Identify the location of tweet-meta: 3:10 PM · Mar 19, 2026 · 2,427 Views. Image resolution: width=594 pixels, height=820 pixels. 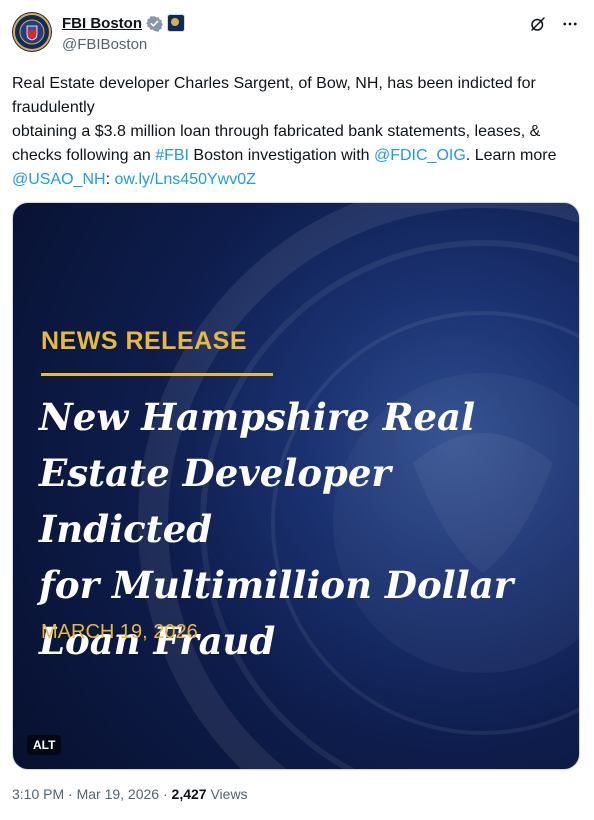
(130, 794).